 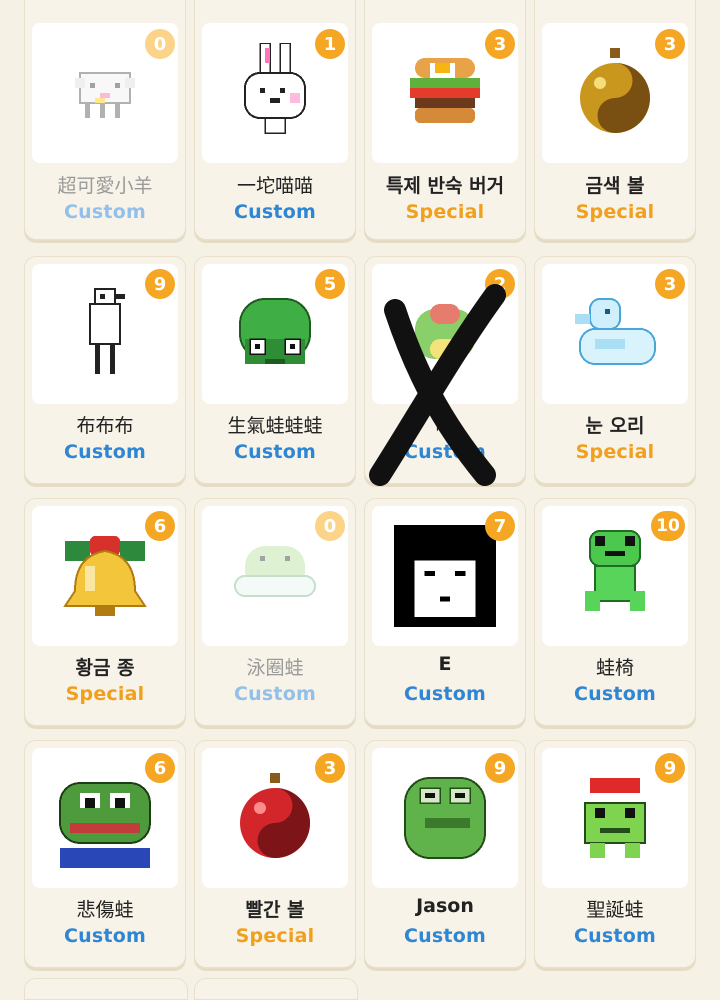 What do you see at coordinates (500, 526) in the screenshot?
I see `count-badge: 7` at bounding box center [500, 526].